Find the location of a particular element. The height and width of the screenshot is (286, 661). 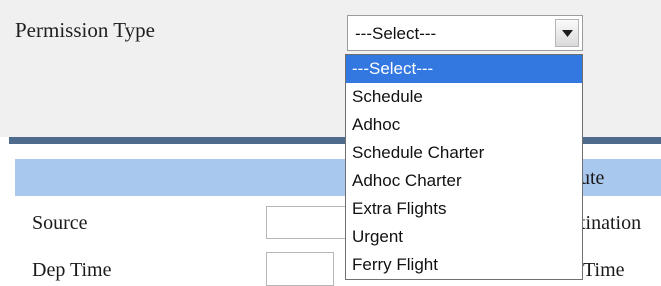

chevron-down-icon is located at coordinates (567, 33).